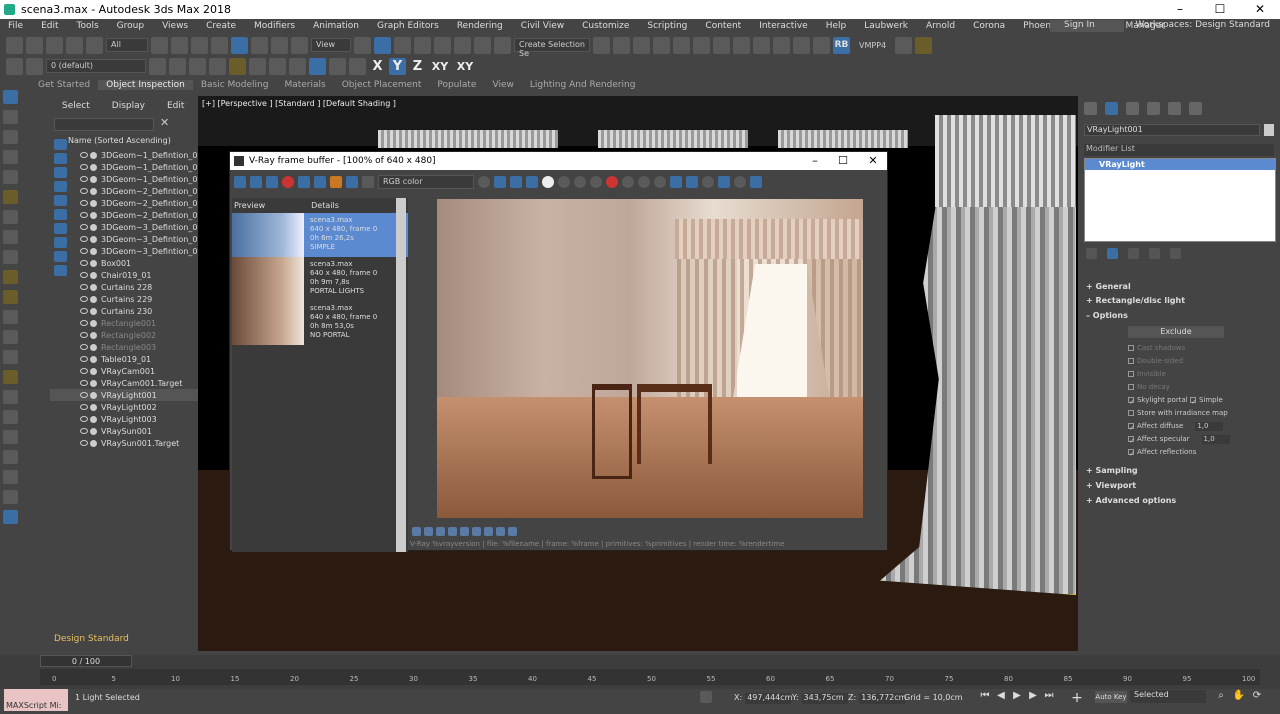 This screenshot has width=1280, height=714. Describe the element at coordinates (124, 419) in the screenshot. I see `scene-object-row: VRayLight003` at that location.